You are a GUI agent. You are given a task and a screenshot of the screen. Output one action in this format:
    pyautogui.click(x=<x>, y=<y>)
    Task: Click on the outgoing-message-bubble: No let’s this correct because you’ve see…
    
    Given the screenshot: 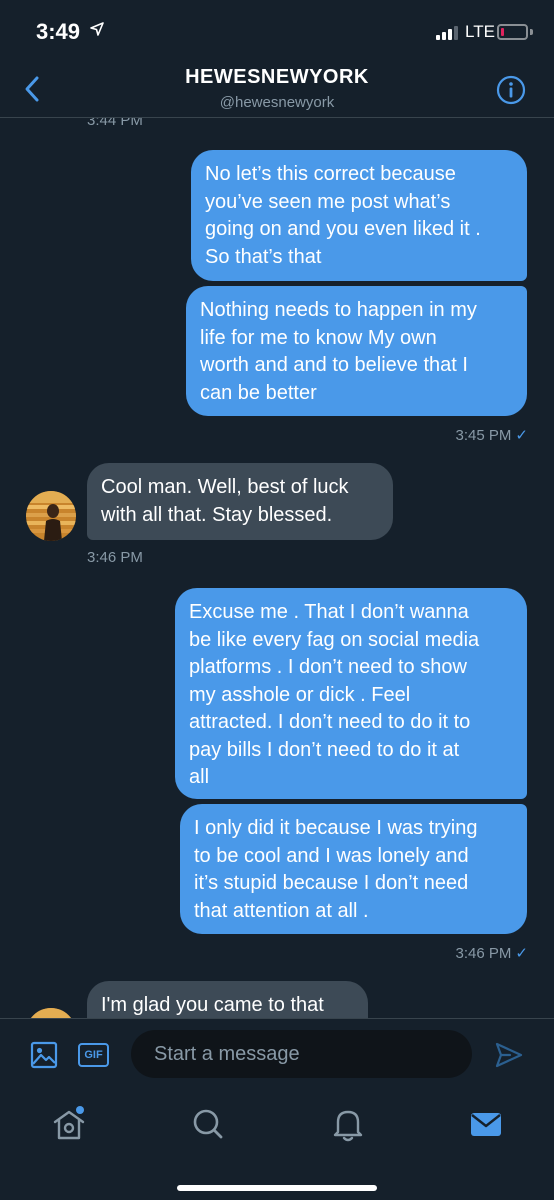 What is the action you would take?
    pyautogui.click(x=359, y=215)
    